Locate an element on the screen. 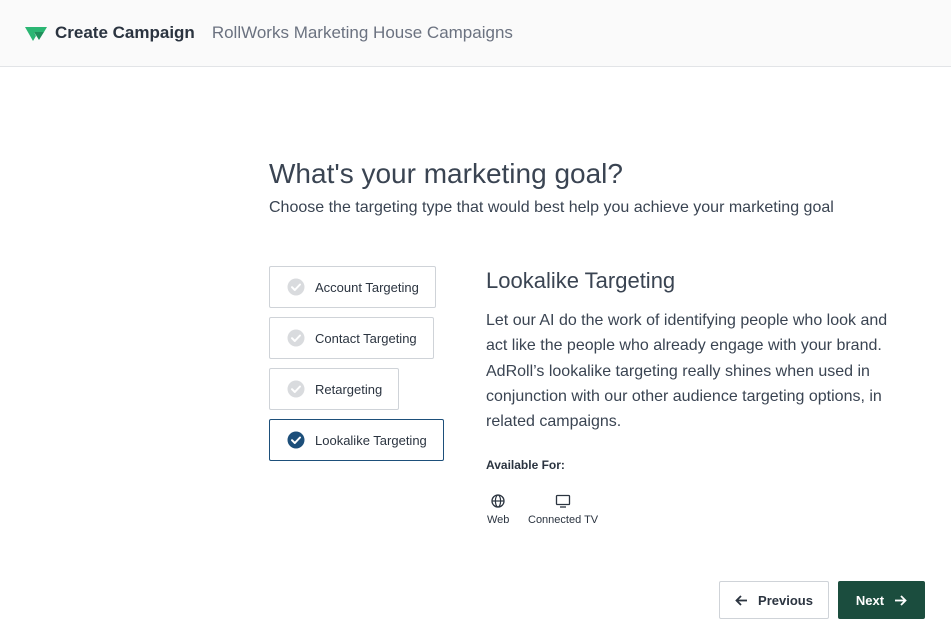 The height and width of the screenshot is (644, 951). available-for-label: Available For: is located at coordinates (525, 465).